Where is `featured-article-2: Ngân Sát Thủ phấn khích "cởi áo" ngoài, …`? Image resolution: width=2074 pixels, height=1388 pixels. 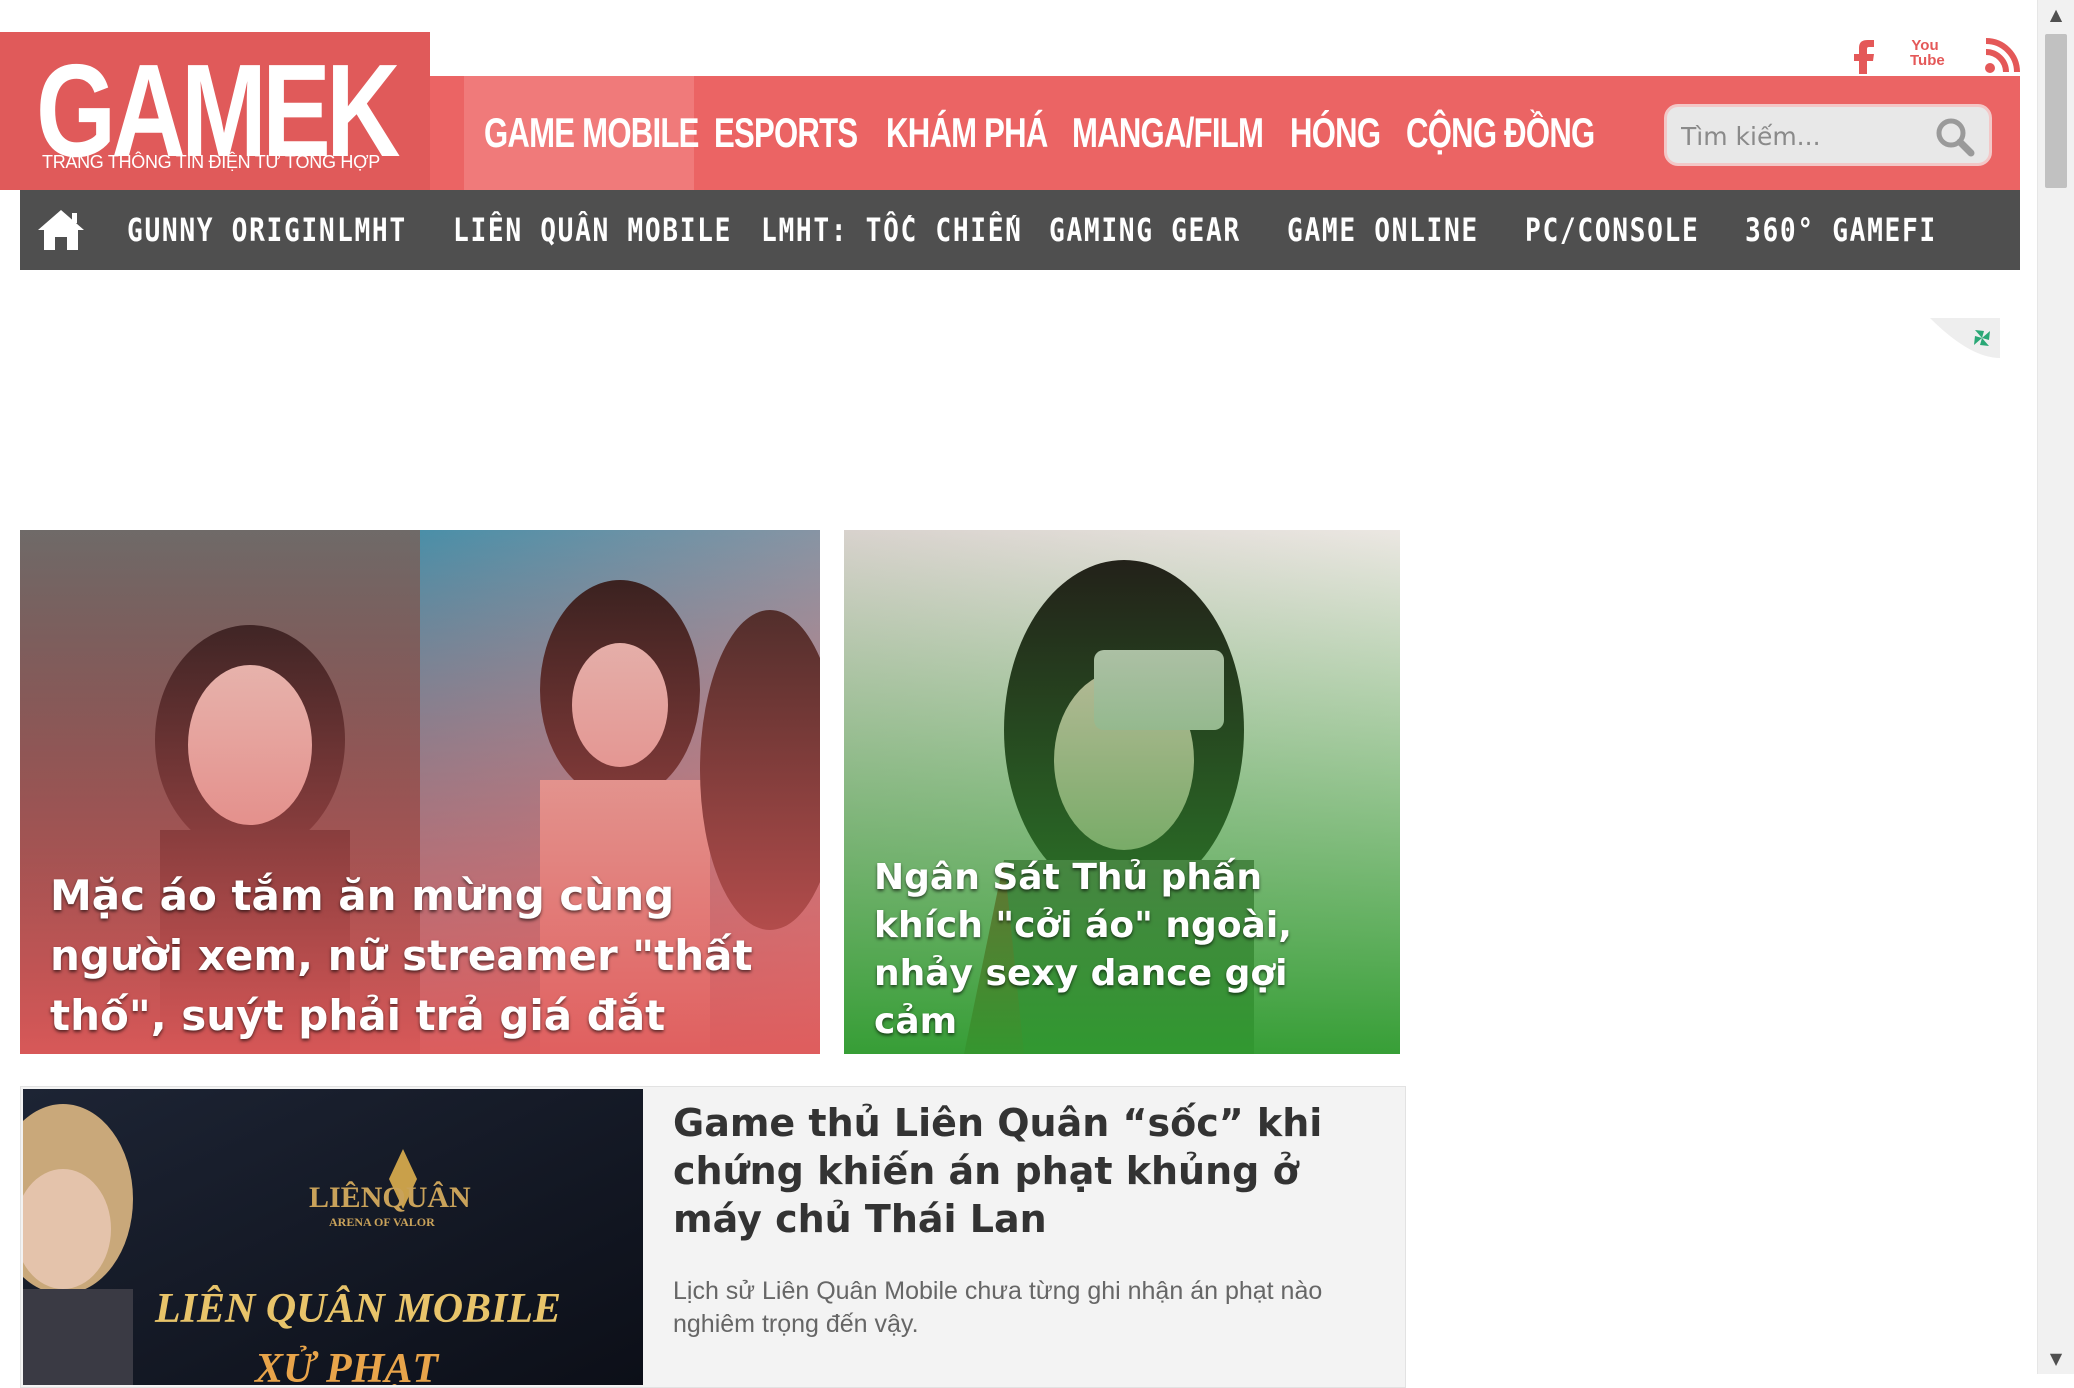 featured-article-2: Ngân Sát Thủ phấn khích "cởi áo" ngoài, … is located at coordinates (1122, 792).